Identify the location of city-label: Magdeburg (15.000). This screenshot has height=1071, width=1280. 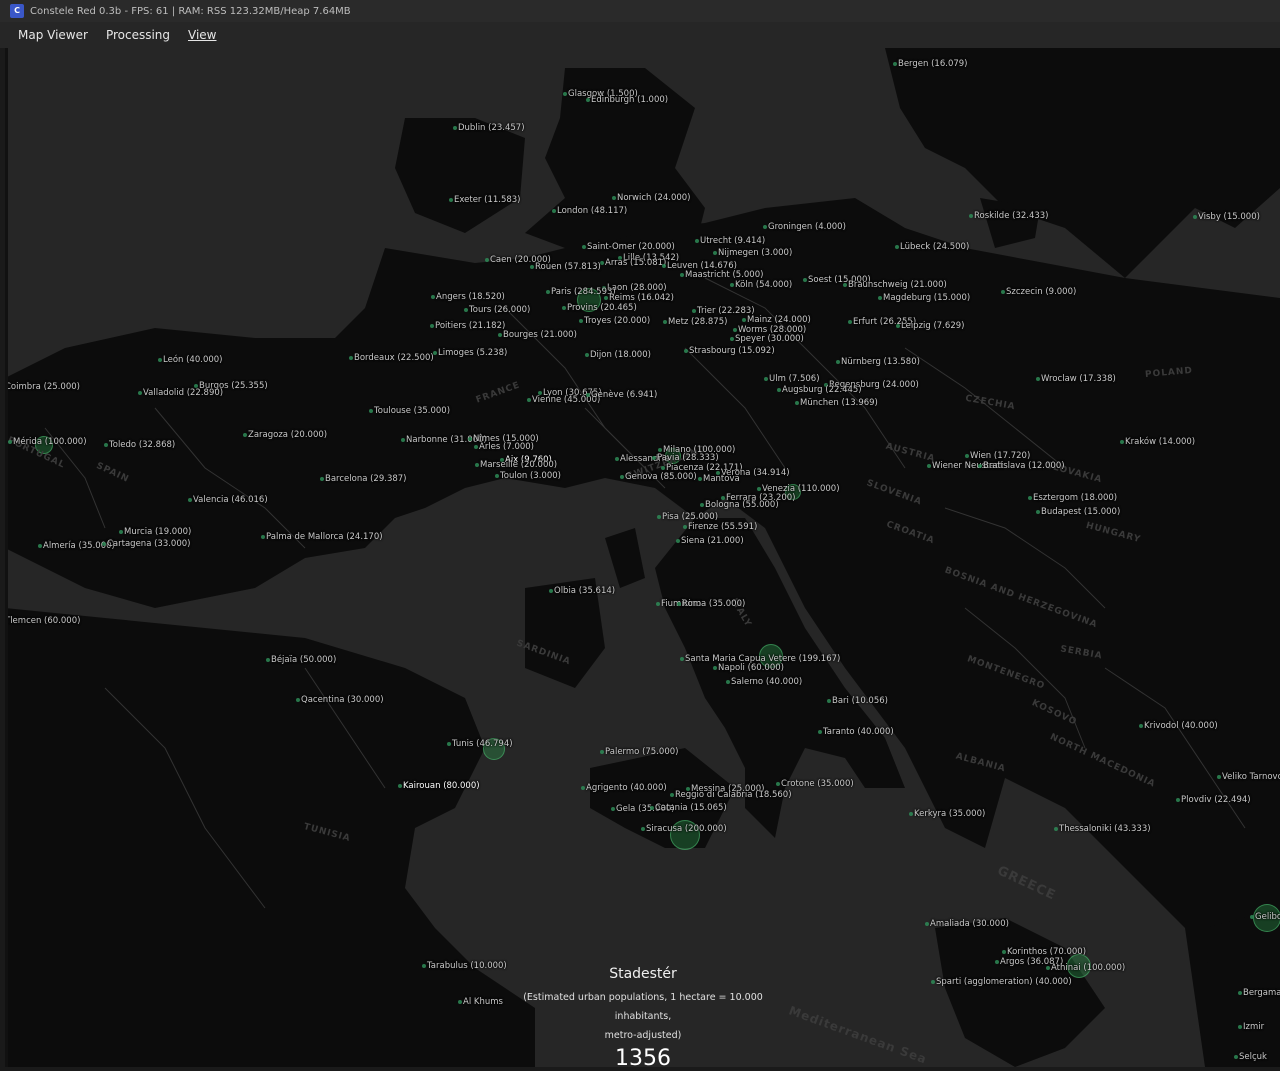
(923, 298).